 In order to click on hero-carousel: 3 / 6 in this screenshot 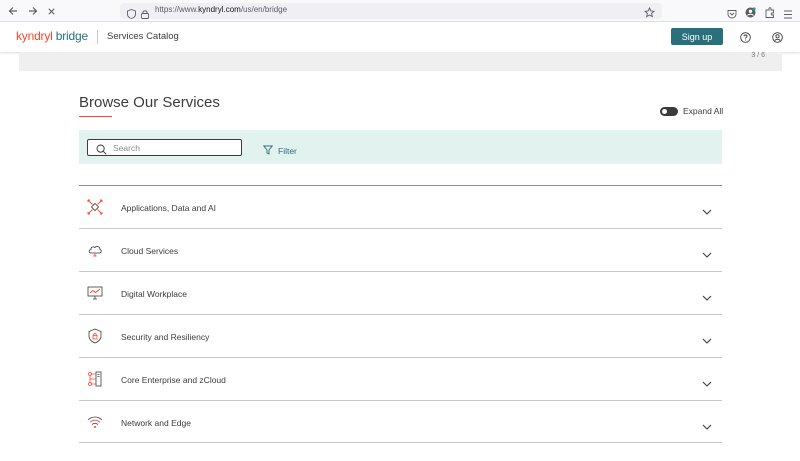, I will do `click(400, 61)`.